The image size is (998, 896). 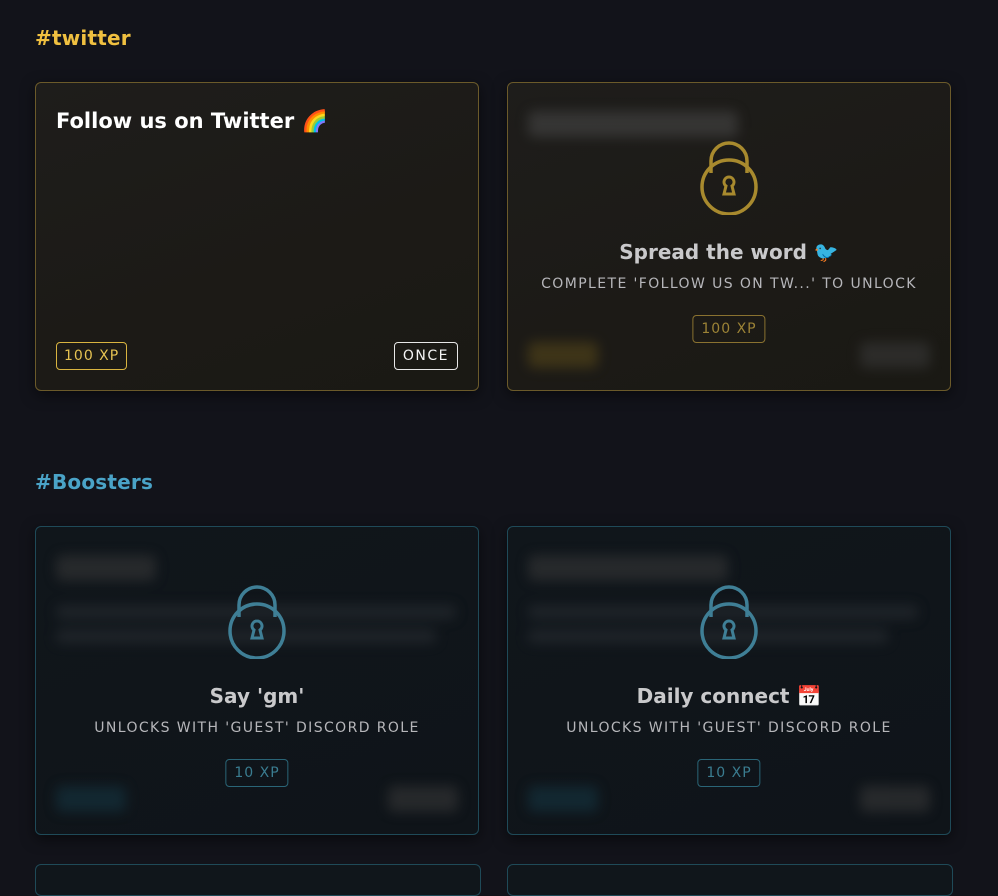 I want to click on quest-title: Daily connect 📅, so click(x=729, y=696).